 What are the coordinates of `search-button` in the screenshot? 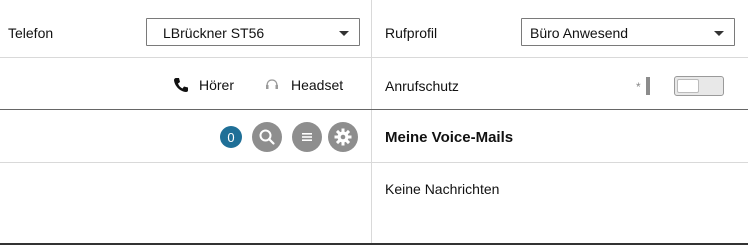 It's located at (267, 137).